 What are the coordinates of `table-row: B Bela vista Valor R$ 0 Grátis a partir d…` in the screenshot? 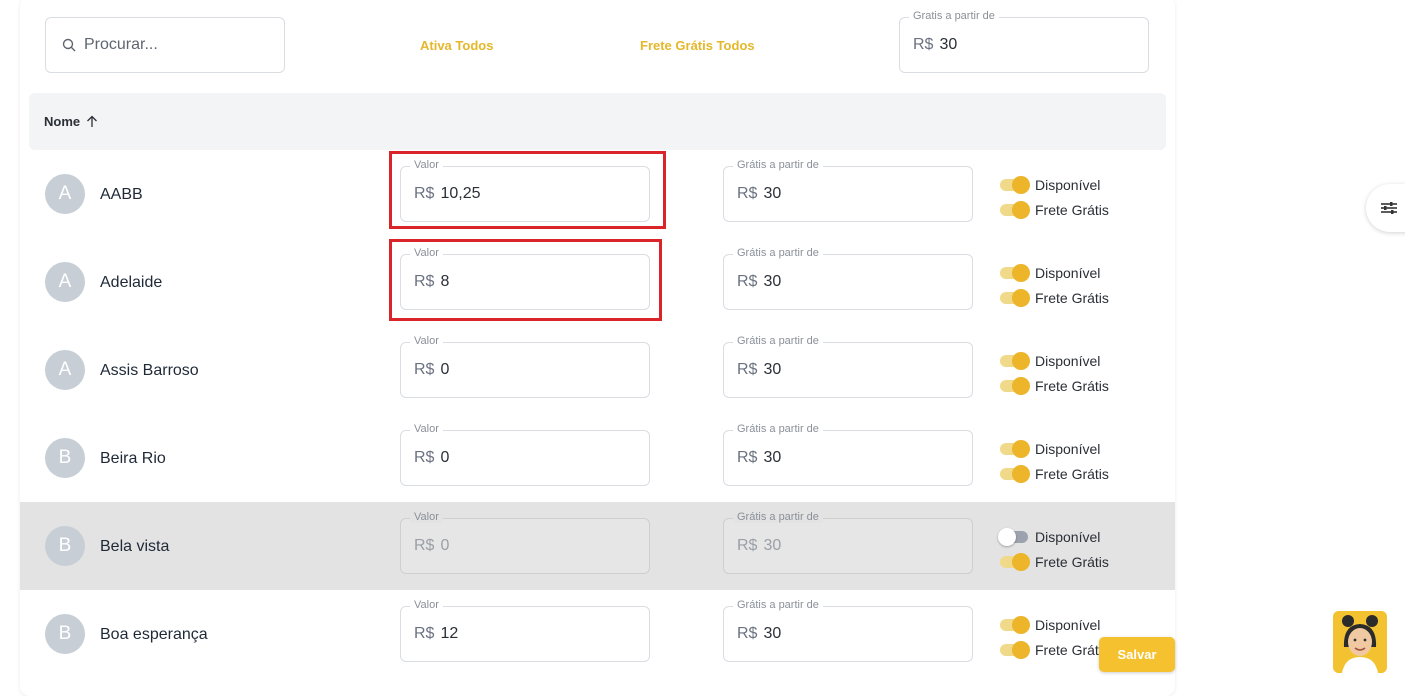 It's located at (597, 546).